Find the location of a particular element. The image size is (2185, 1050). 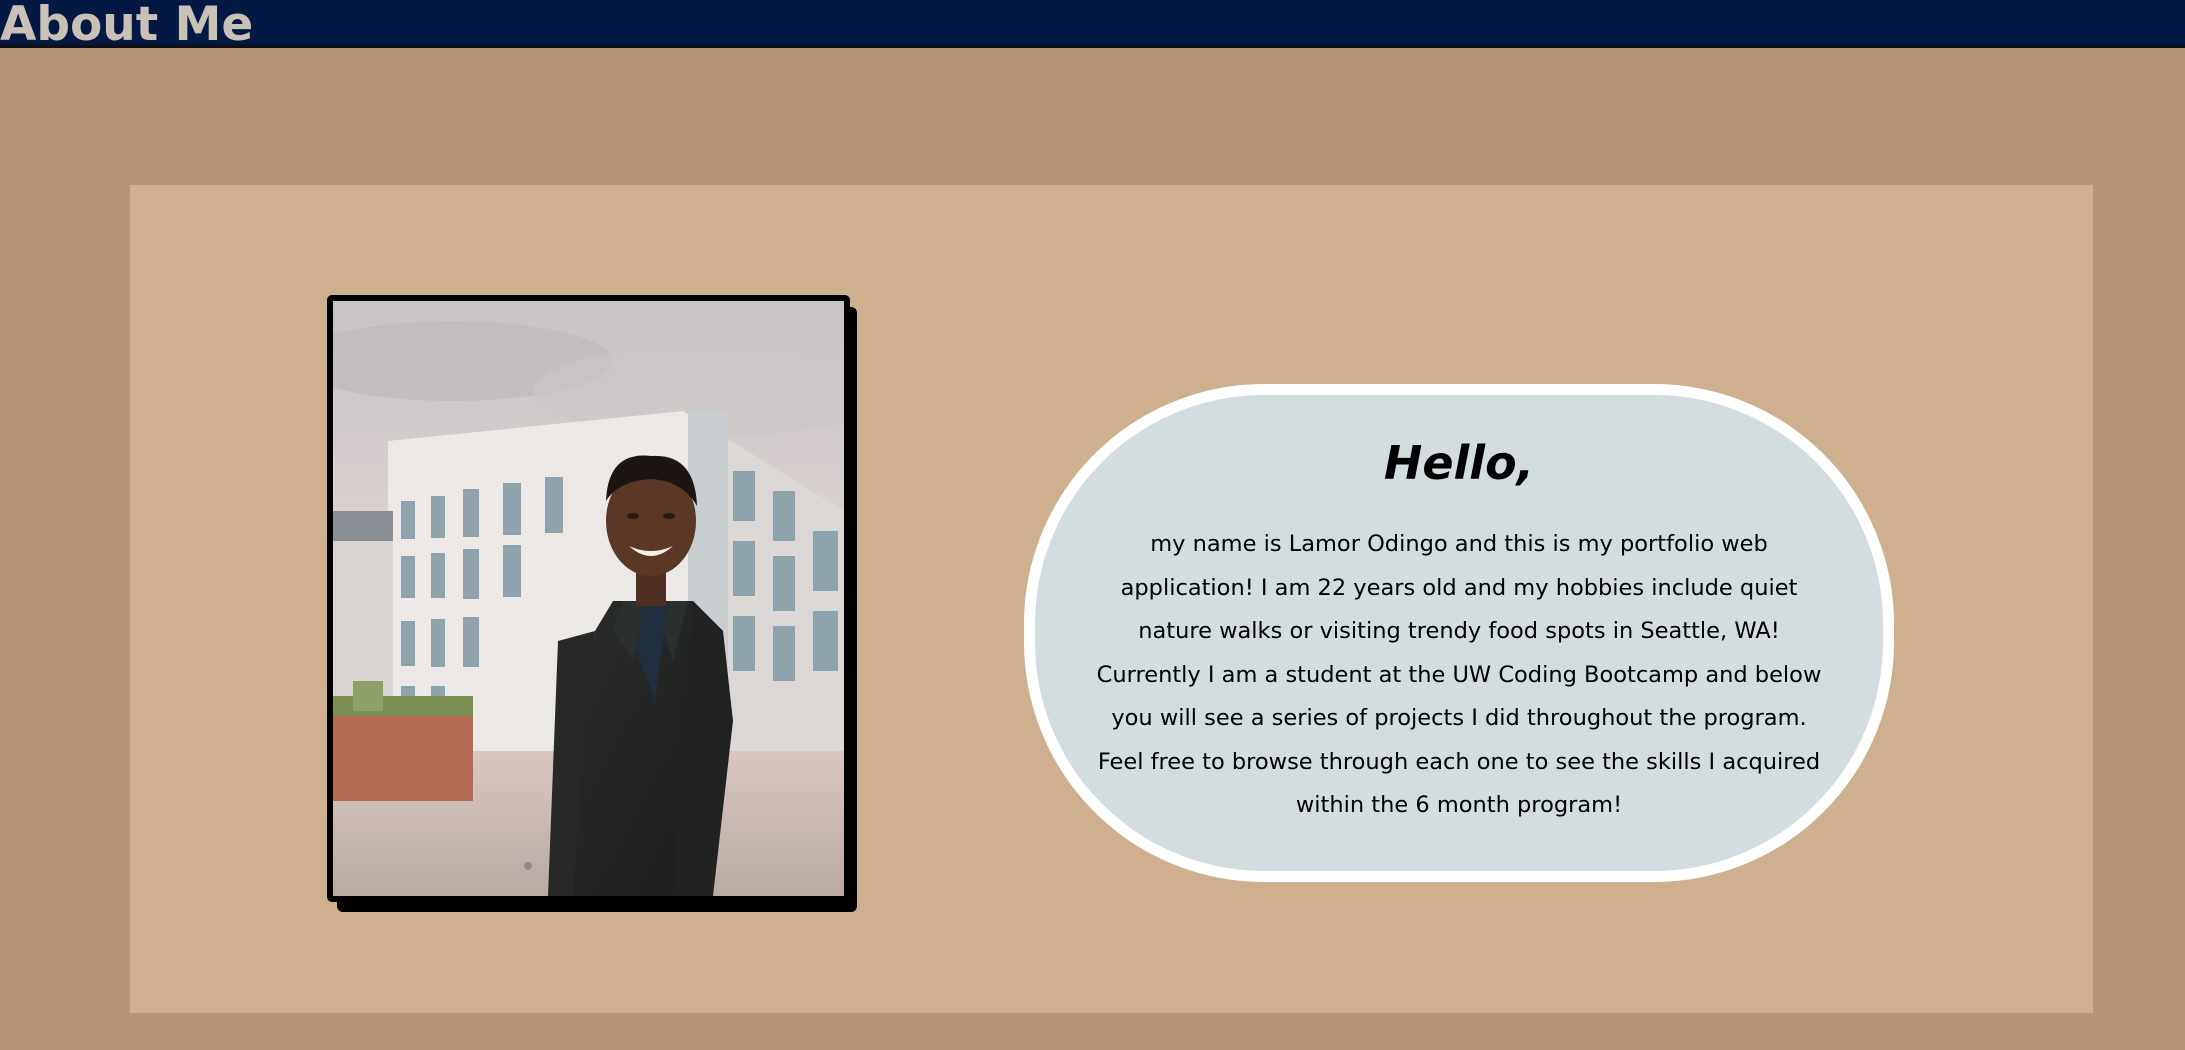

profile-photo-frame is located at coordinates (588, 598).